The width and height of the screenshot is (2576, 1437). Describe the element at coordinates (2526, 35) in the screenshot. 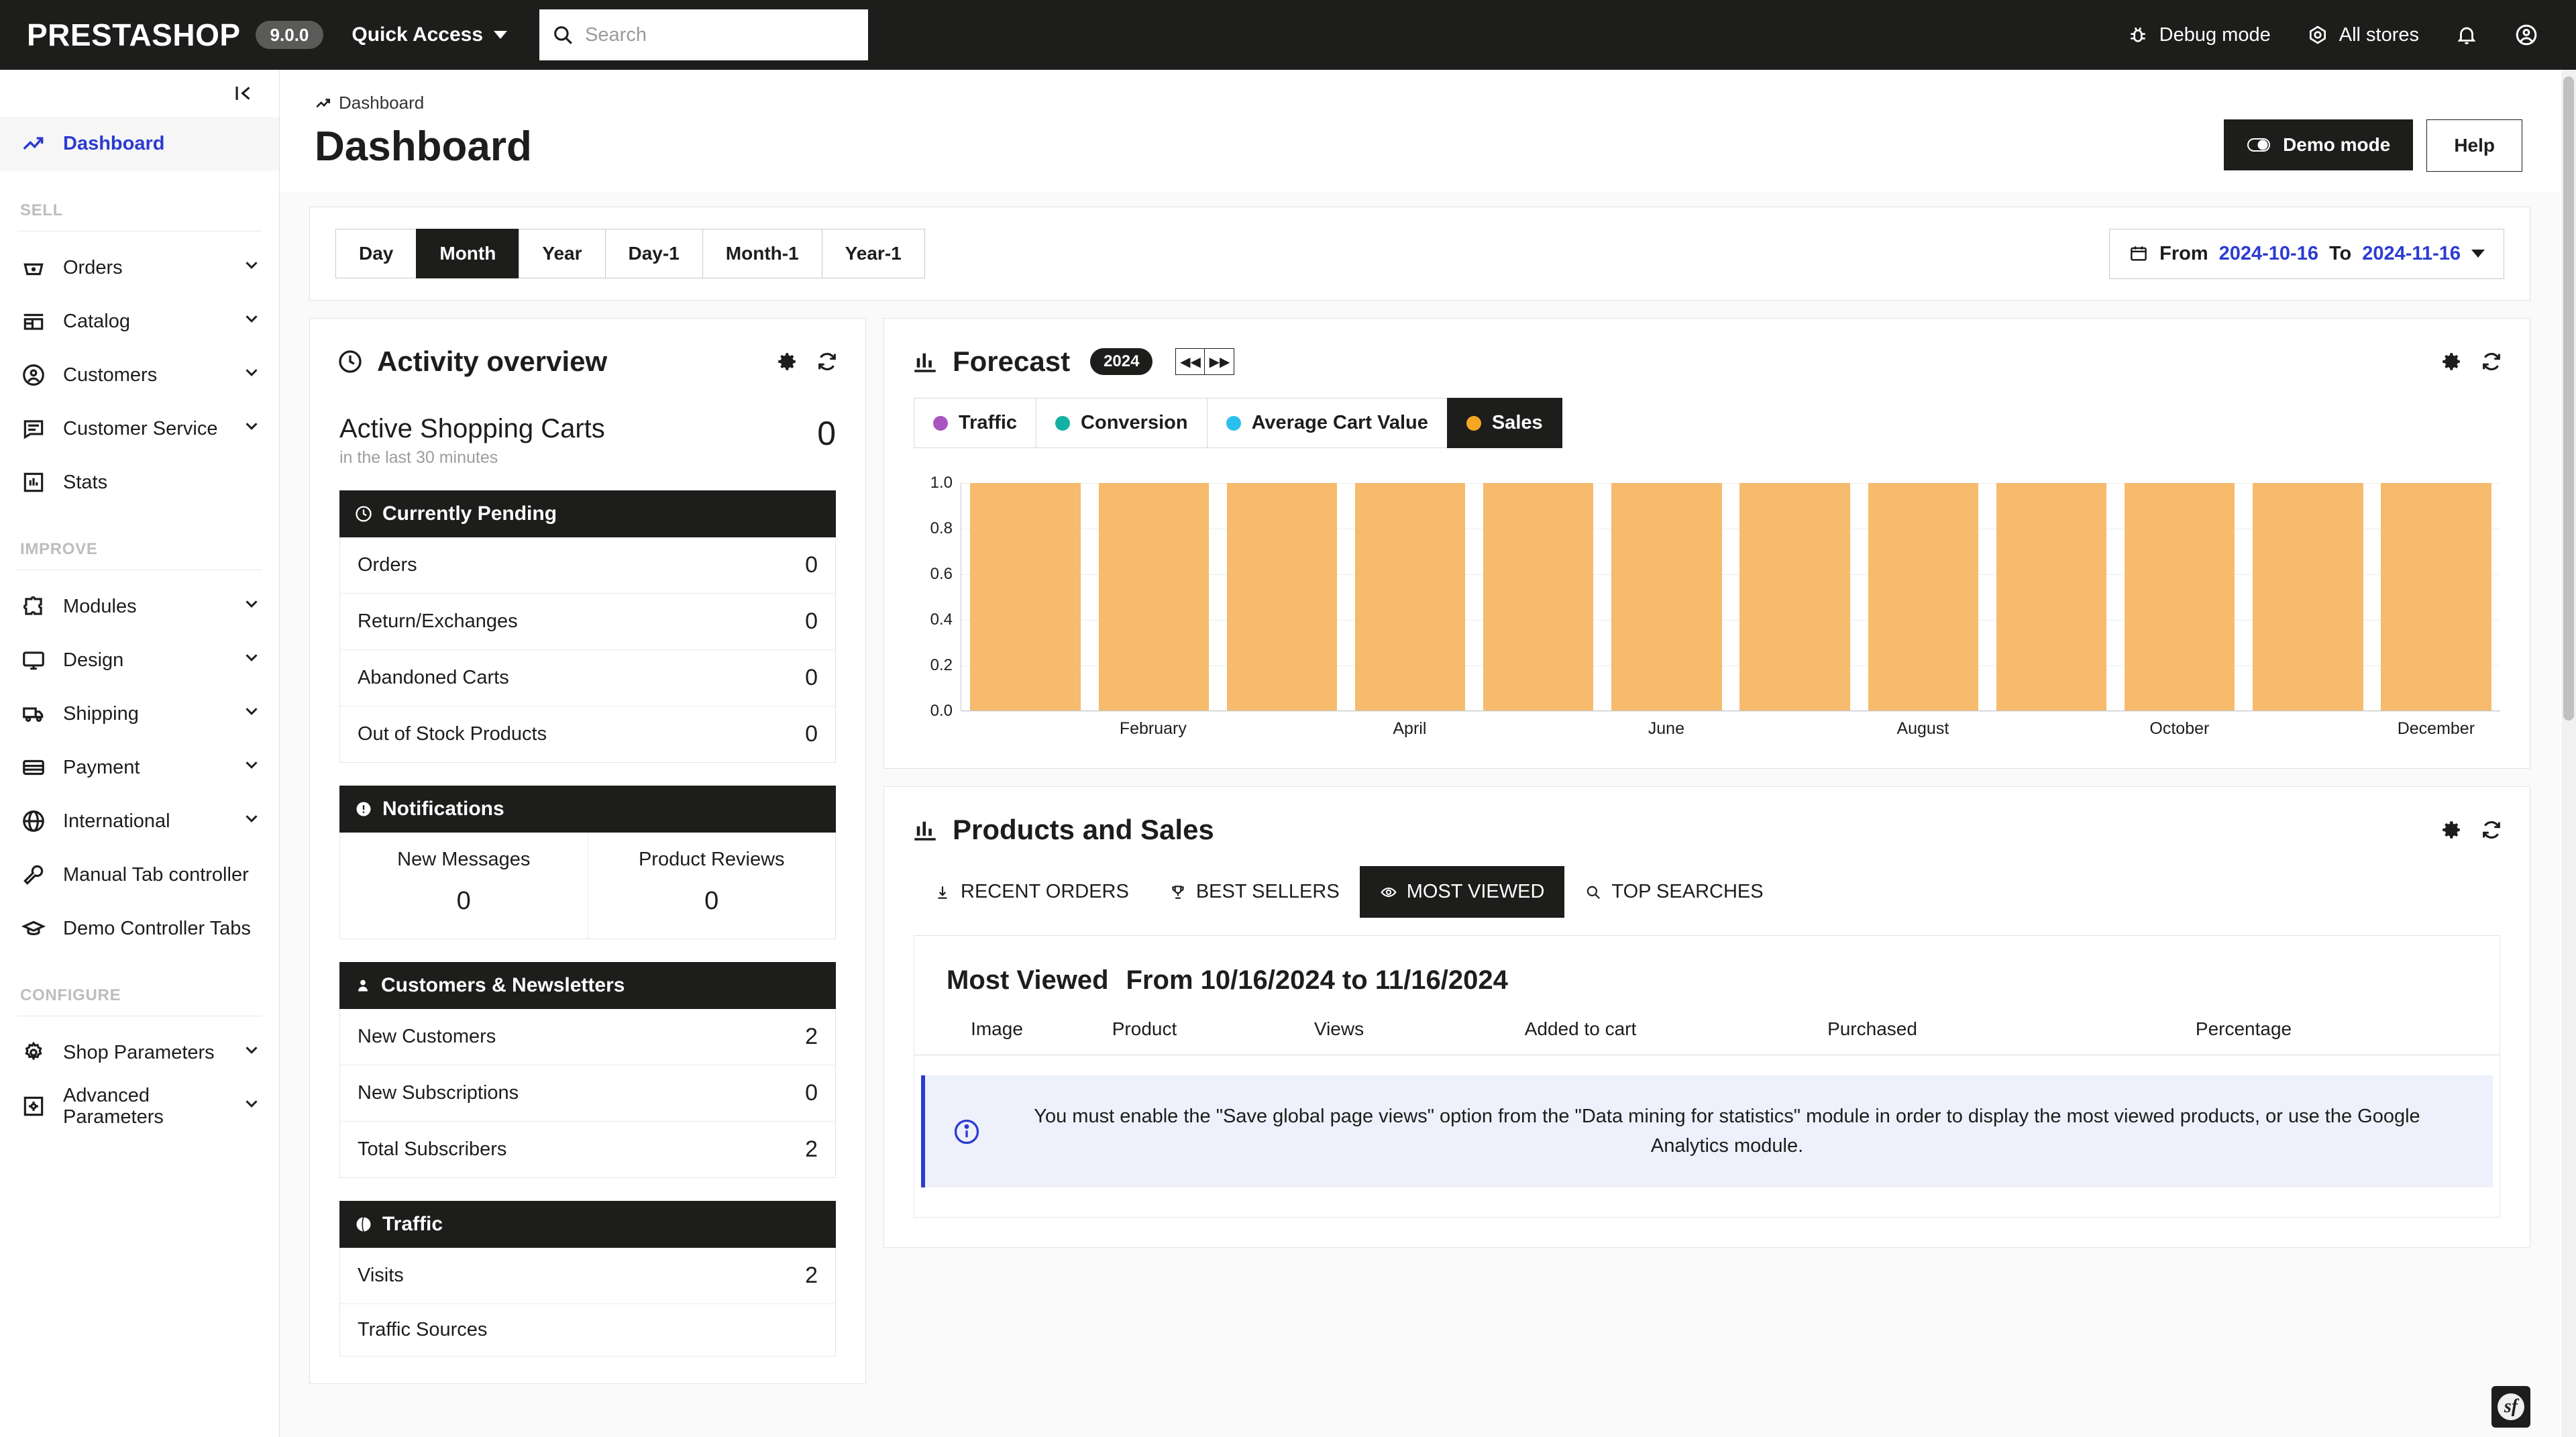

I see `account-button` at that location.